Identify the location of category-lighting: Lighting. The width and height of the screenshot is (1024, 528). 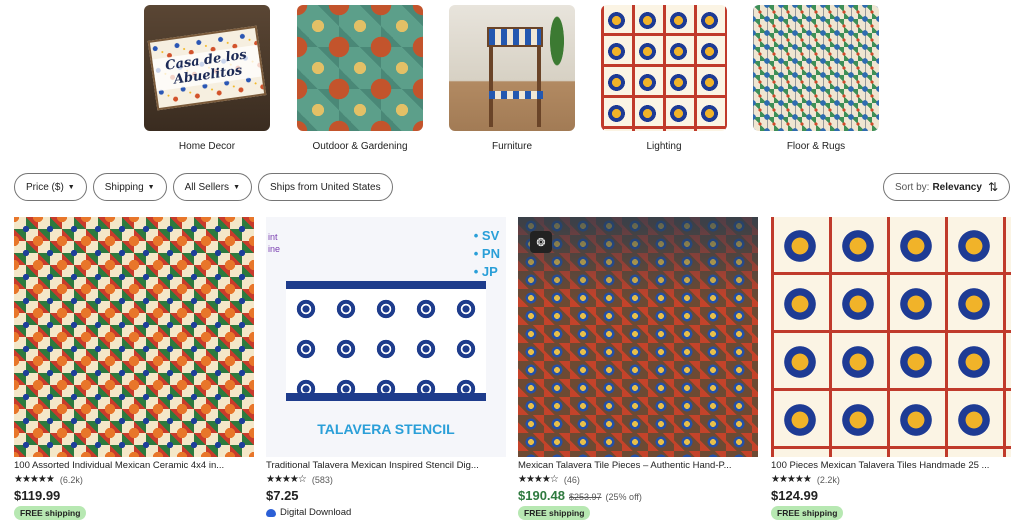
(664, 78).